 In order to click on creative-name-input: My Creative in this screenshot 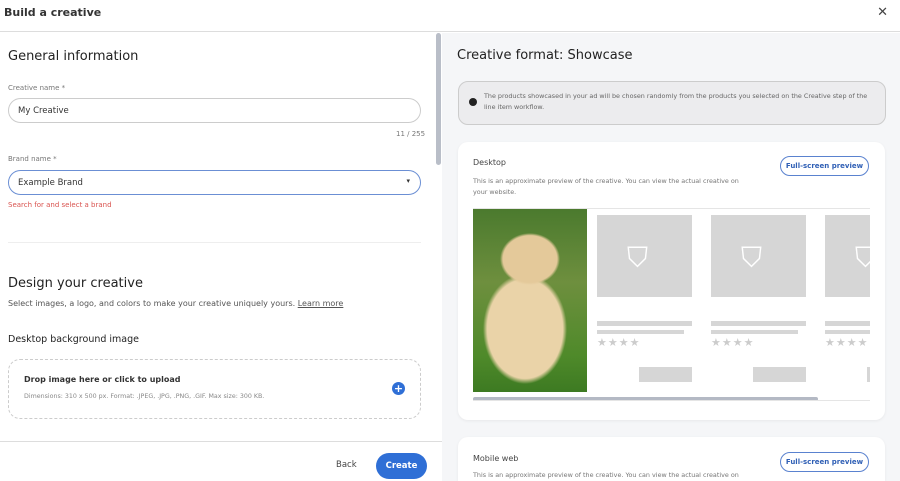, I will do `click(214, 110)`.